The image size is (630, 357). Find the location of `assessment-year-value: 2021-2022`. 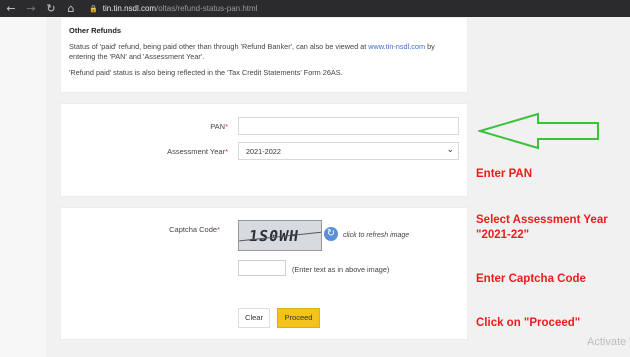

assessment-year-value: 2021-2022 is located at coordinates (263, 151).